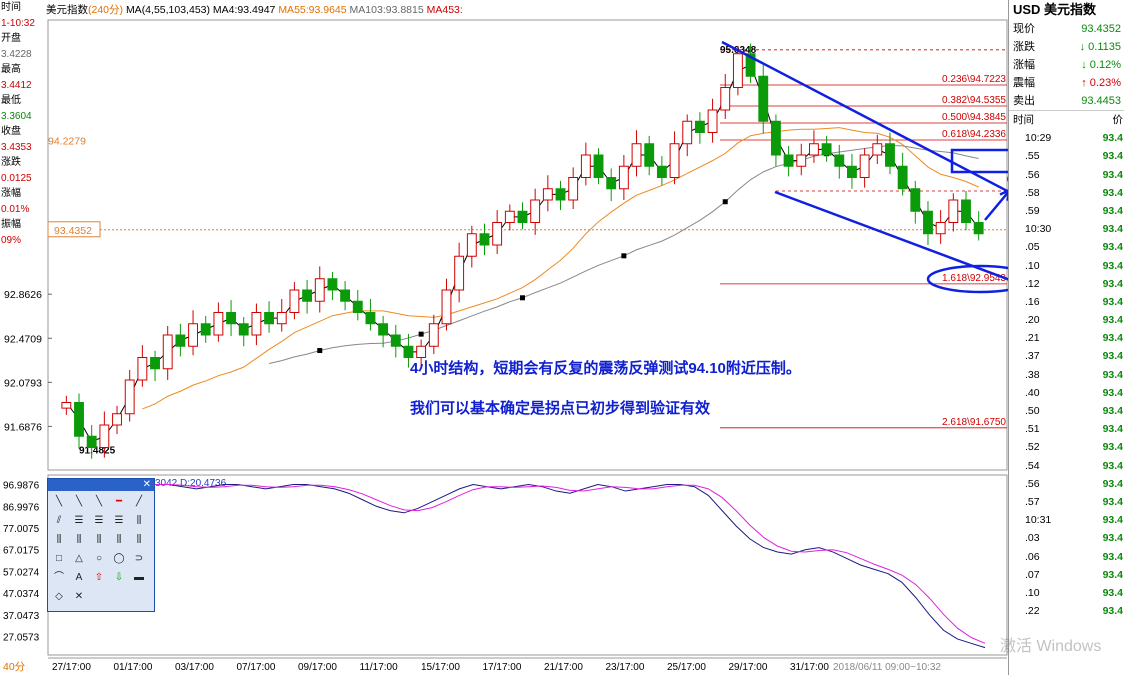  I want to click on drawing-tool-icon: ⊃, so click(139, 559).